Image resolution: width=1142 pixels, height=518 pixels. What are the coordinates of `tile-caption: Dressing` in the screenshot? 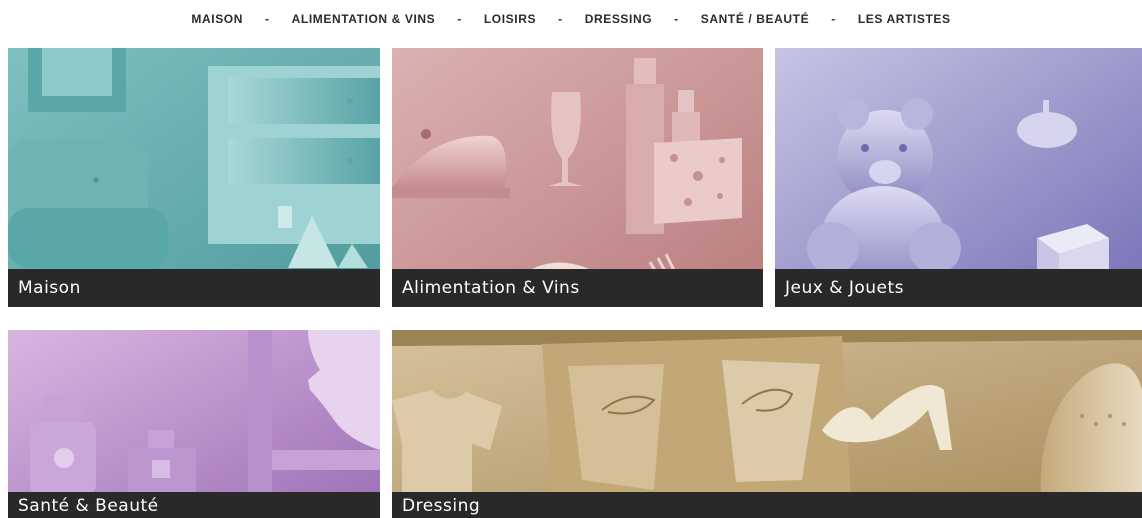 It's located at (767, 505).